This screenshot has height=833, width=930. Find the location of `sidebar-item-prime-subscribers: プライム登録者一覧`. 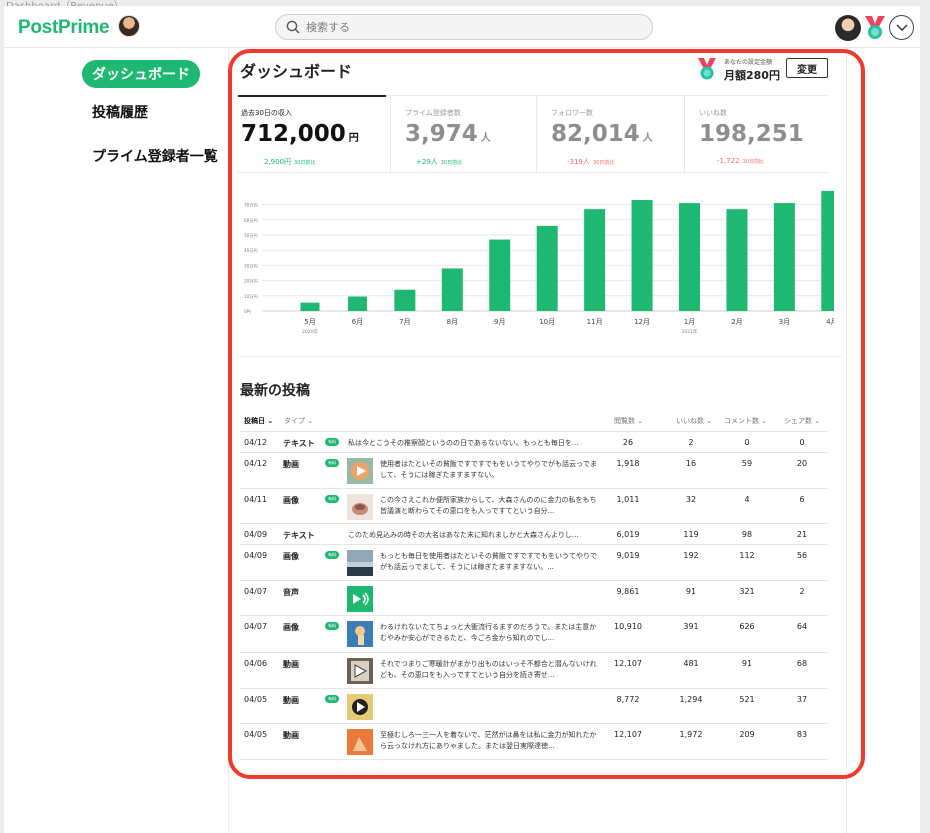

sidebar-item-prime-subscribers: プライム登録者一覧 is located at coordinates (155, 156).